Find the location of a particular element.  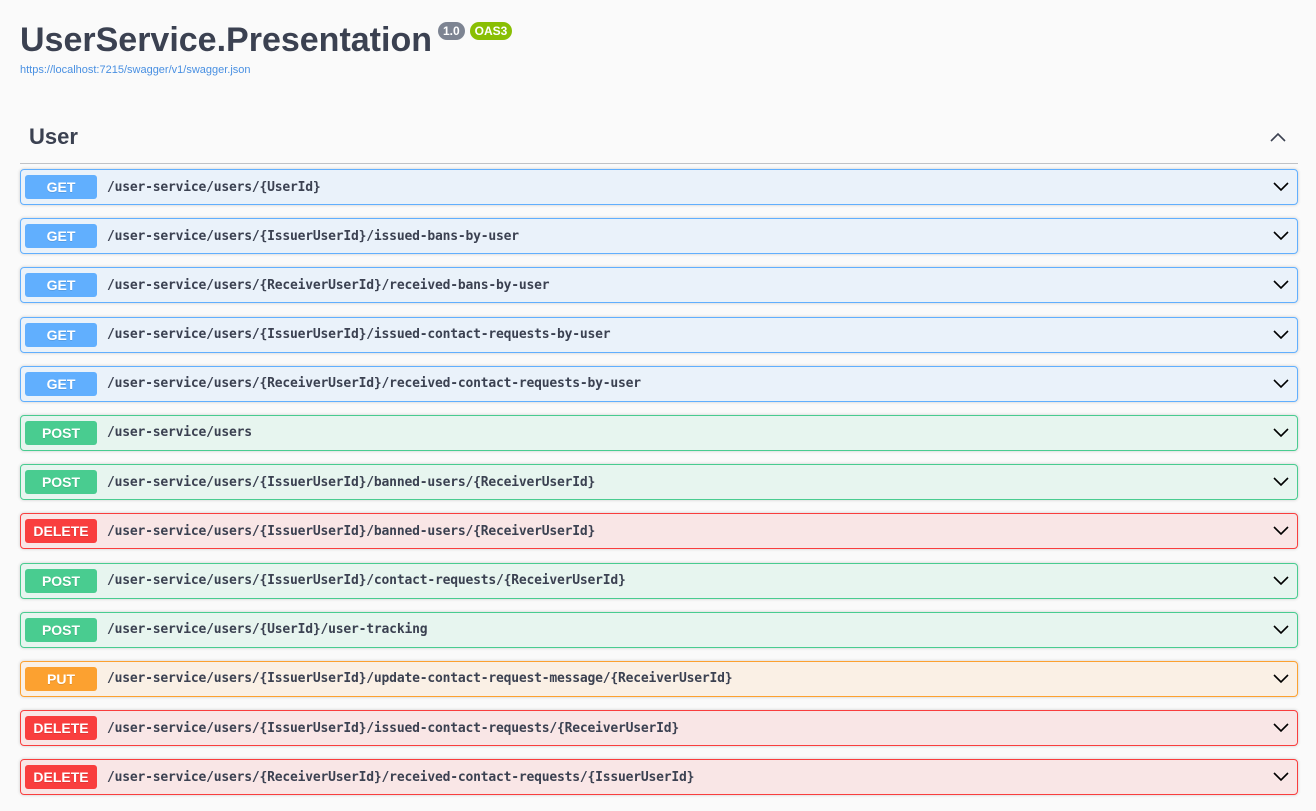

operation-path: /user-service/users/{UserId} is located at coordinates (214, 187).